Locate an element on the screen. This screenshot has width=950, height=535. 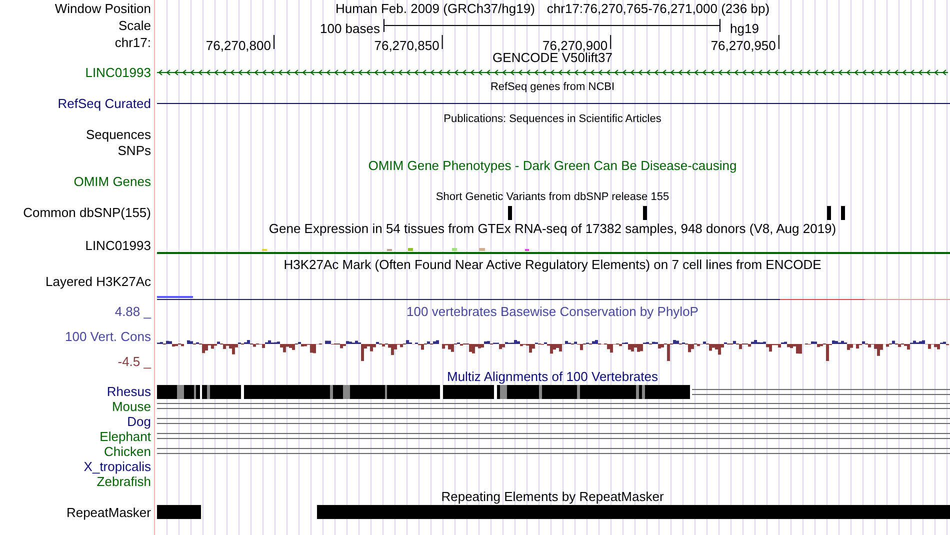
track-label: RepeatMasker is located at coordinates (108, 512).